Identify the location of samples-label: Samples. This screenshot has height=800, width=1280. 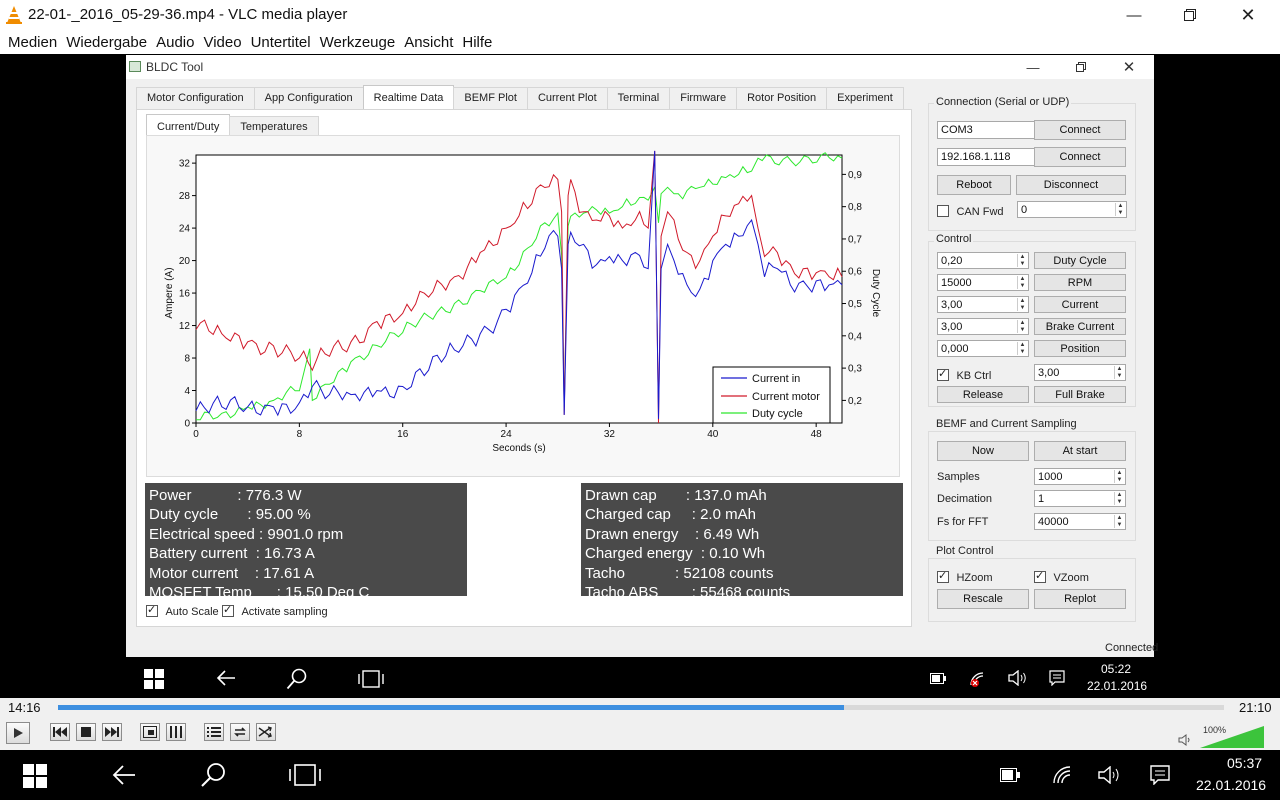
(958, 477).